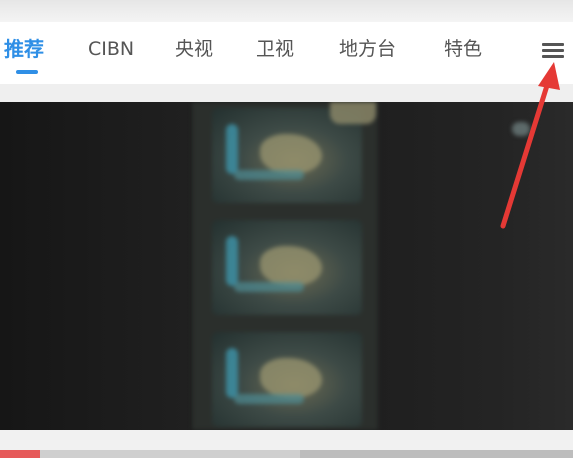 The image size is (573, 458). What do you see at coordinates (194, 49) in the screenshot?
I see `tab-cctv: 央视` at bounding box center [194, 49].